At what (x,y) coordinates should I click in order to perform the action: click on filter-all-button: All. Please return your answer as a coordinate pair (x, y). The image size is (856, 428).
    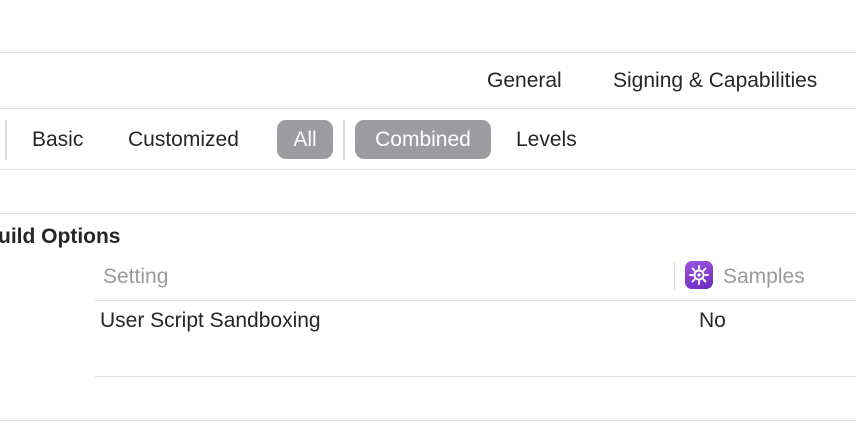
    Looking at the image, I should click on (305, 139).